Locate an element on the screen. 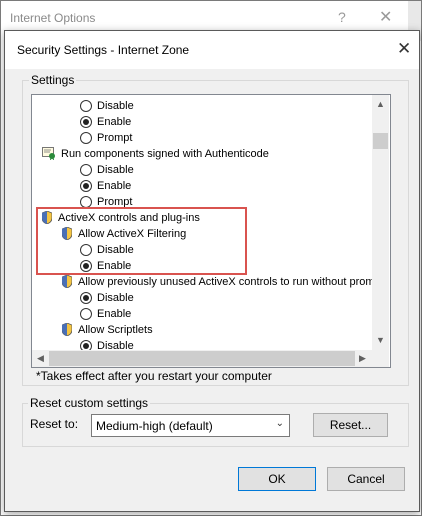 This screenshot has height=516, width=422. internet-options-title: Internet Options is located at coordinates (53, 18).